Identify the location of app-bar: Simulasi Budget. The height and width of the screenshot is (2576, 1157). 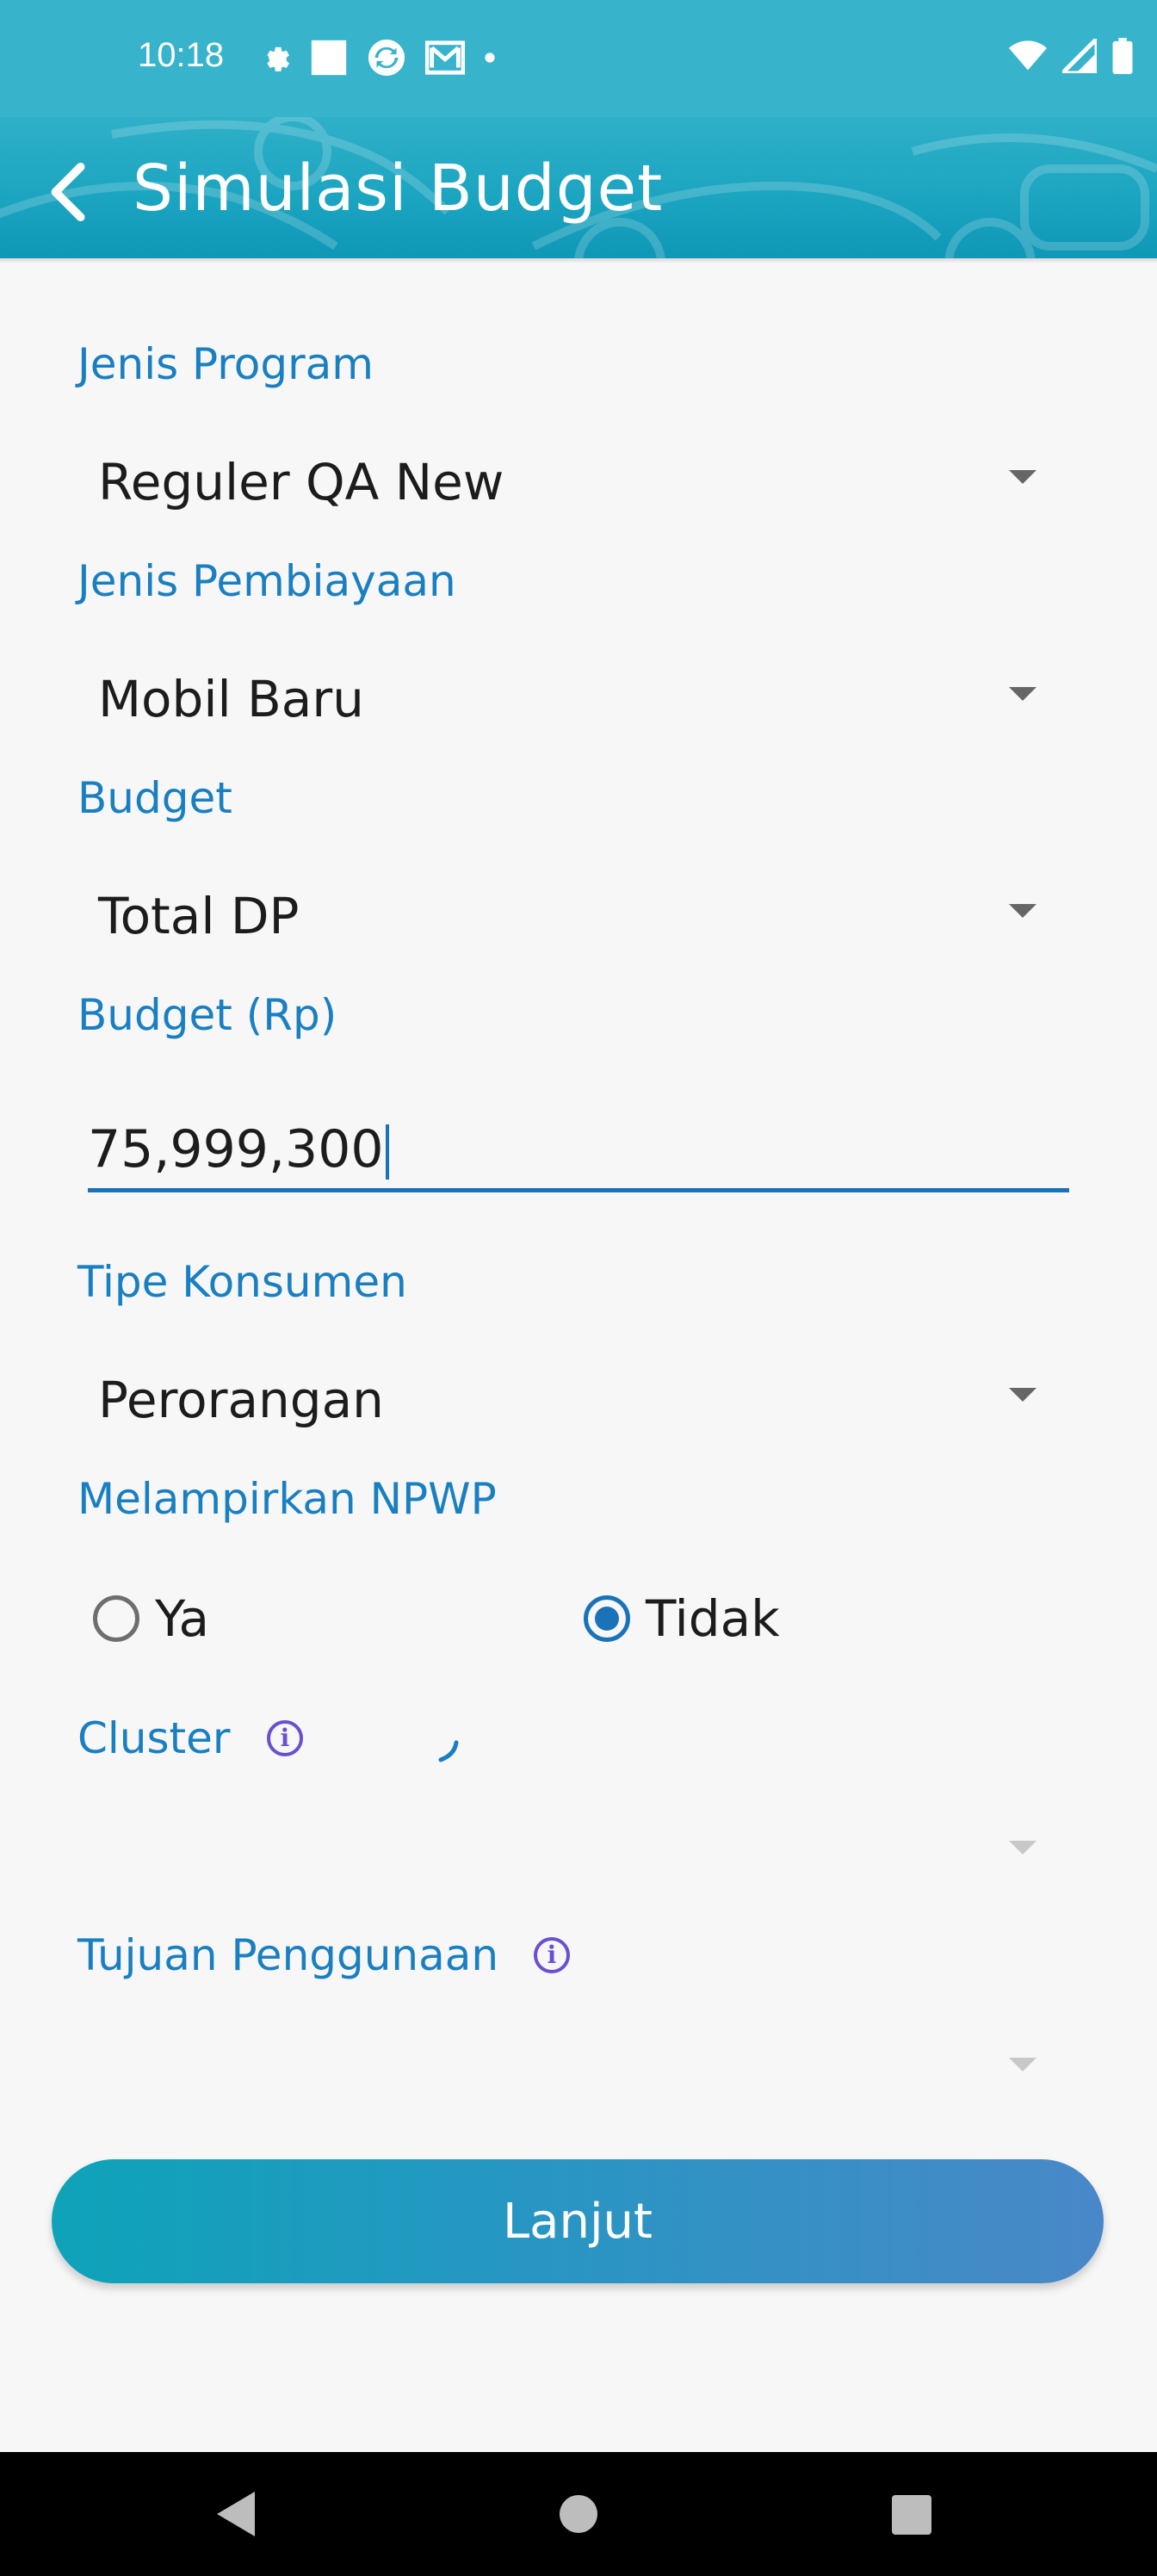
(579, 187).